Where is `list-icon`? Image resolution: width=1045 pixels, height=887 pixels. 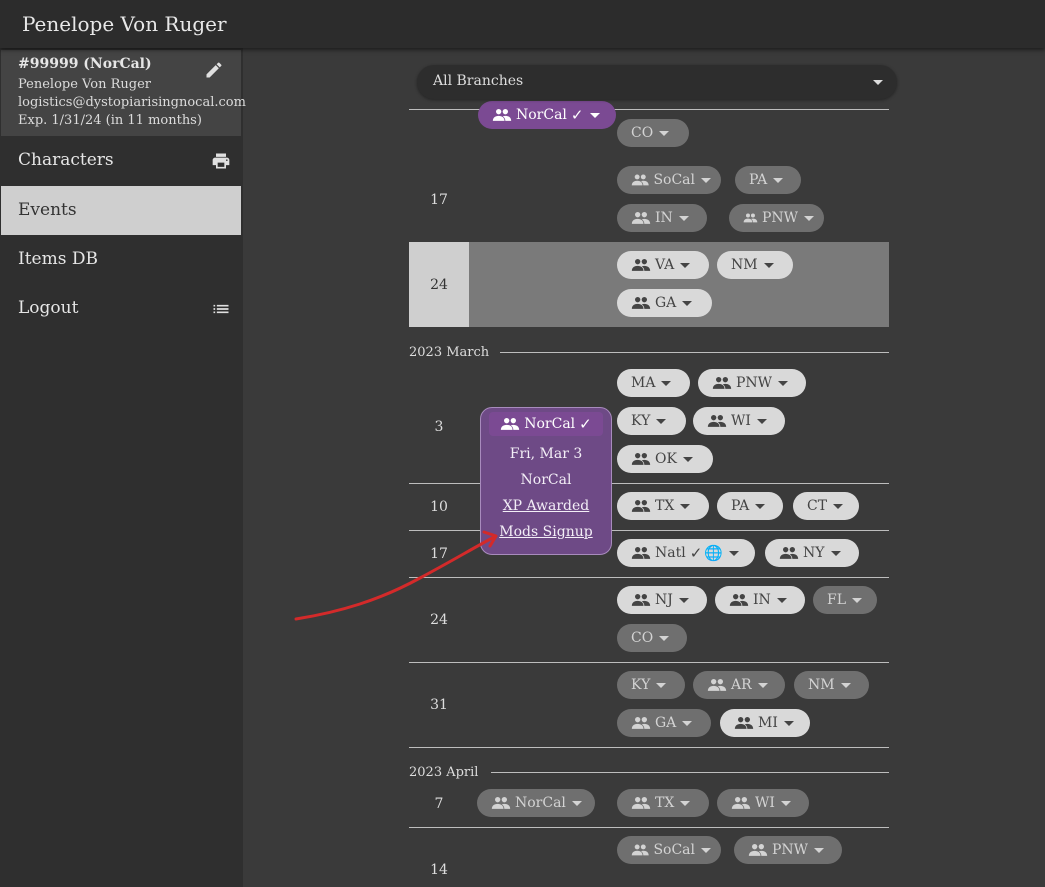 list-icon is located at coordinates (221, 309).